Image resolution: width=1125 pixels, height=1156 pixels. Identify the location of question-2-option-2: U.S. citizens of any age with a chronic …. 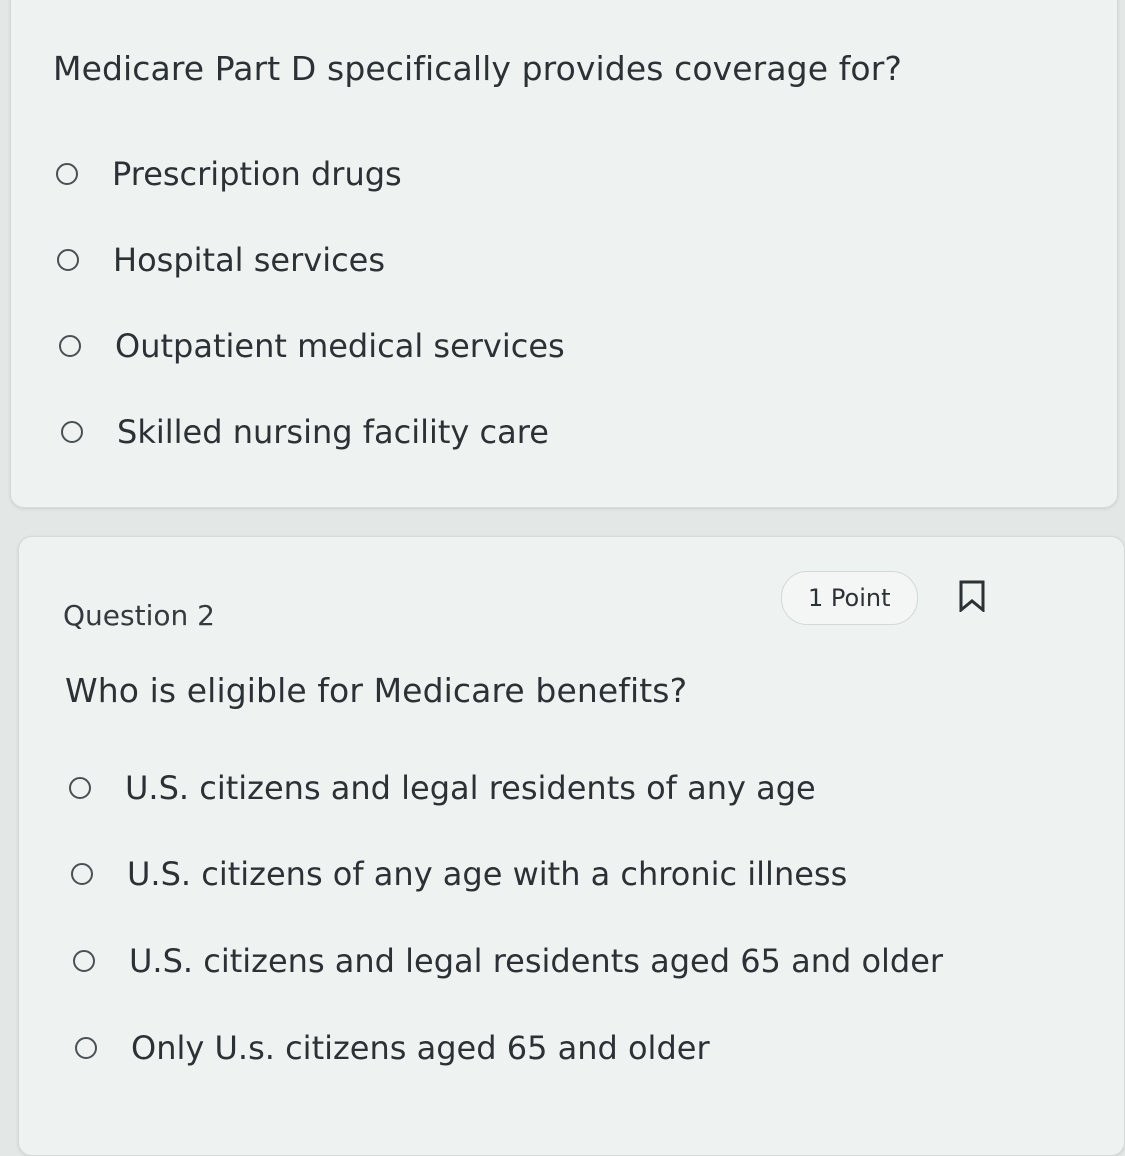
(459, 874).